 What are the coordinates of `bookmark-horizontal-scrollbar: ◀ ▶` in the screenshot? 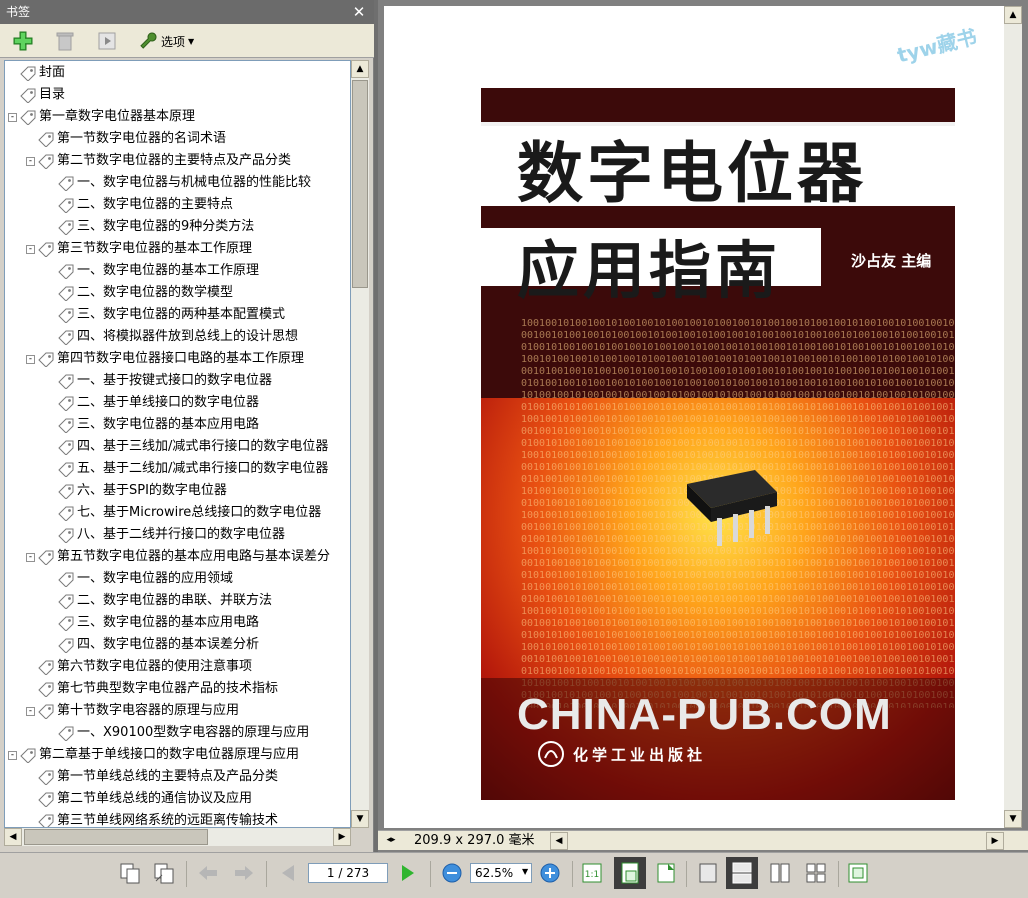 It's located at (177, 837).